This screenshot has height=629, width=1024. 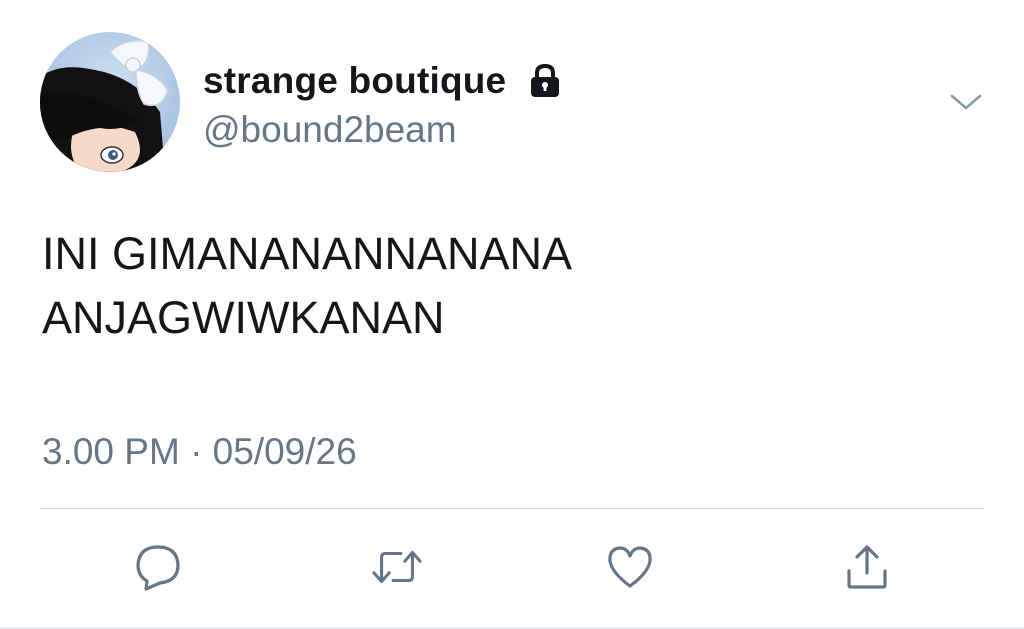 I want to click on speech-bubble-icon, so click(x=158, y=568).